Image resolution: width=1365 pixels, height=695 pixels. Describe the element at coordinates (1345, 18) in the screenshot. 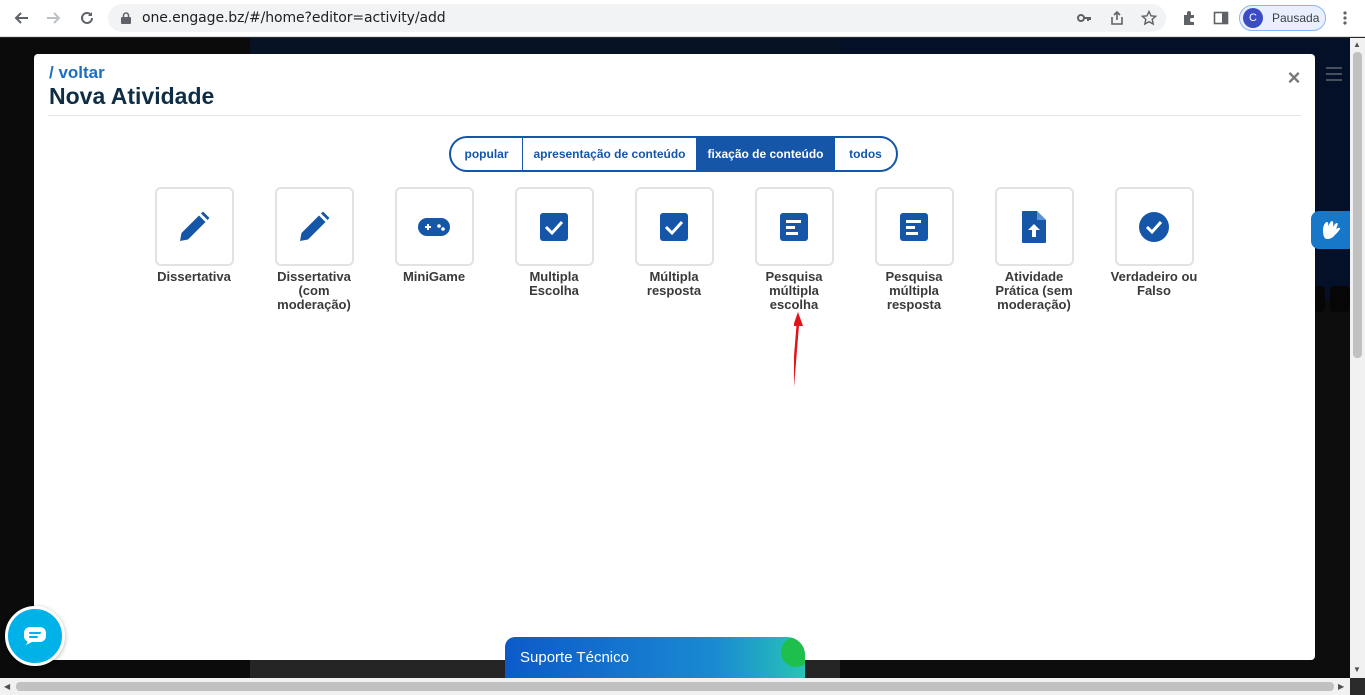

I see `more-menu-icon` at that location.